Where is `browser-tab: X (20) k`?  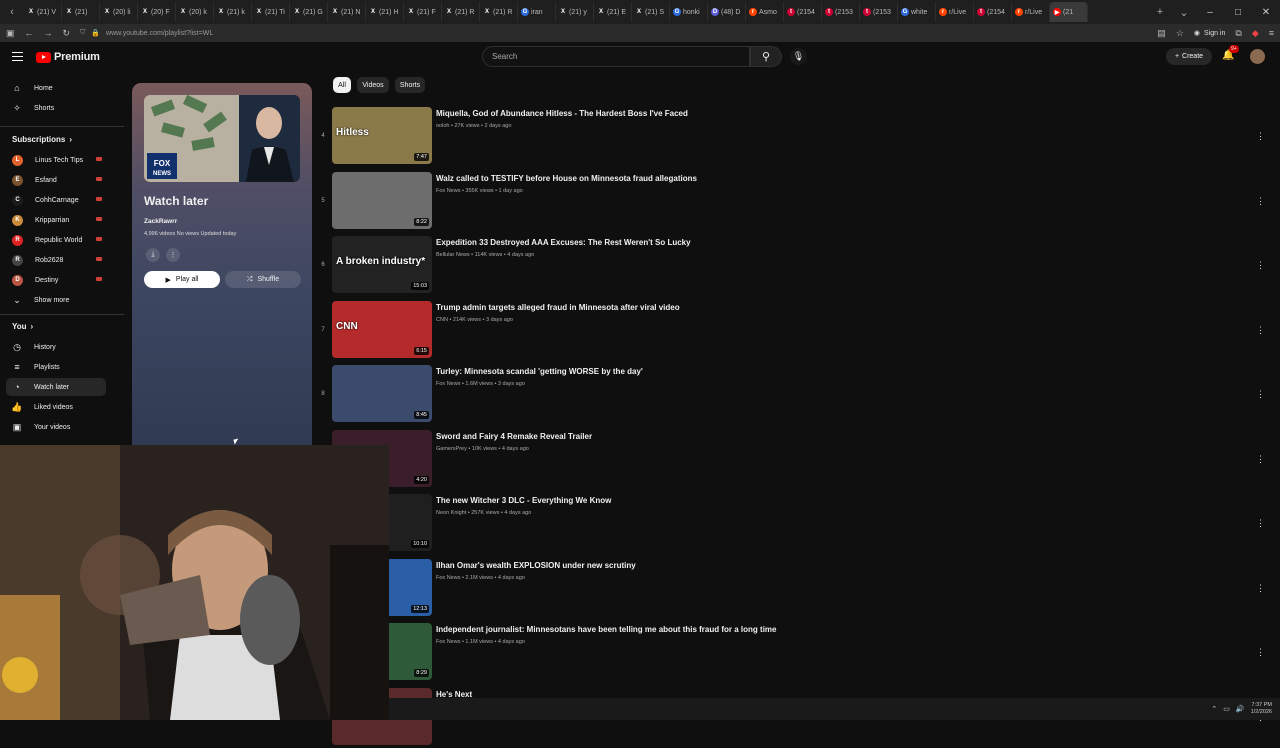
browser-tab: X (20) k is located at coordinates (195, 12).